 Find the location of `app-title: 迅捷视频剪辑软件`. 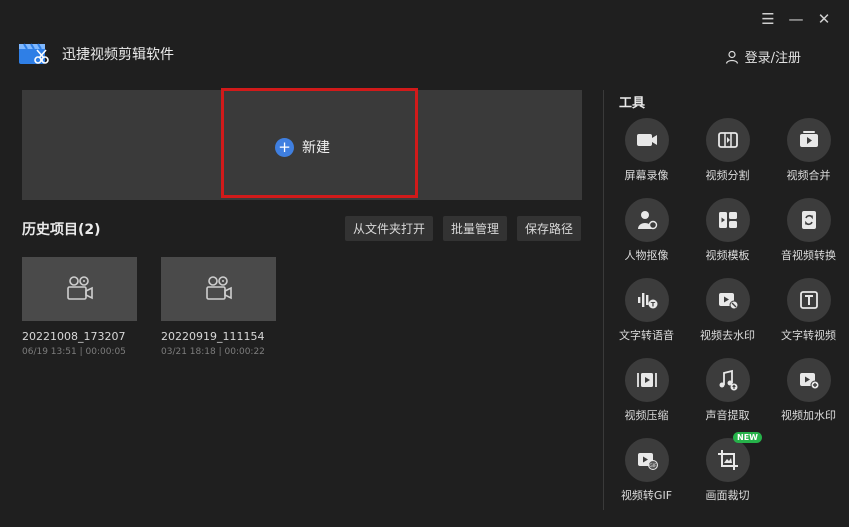

app-title: 迅捷视频剪辑软件 is located at coordinates (118, 55).